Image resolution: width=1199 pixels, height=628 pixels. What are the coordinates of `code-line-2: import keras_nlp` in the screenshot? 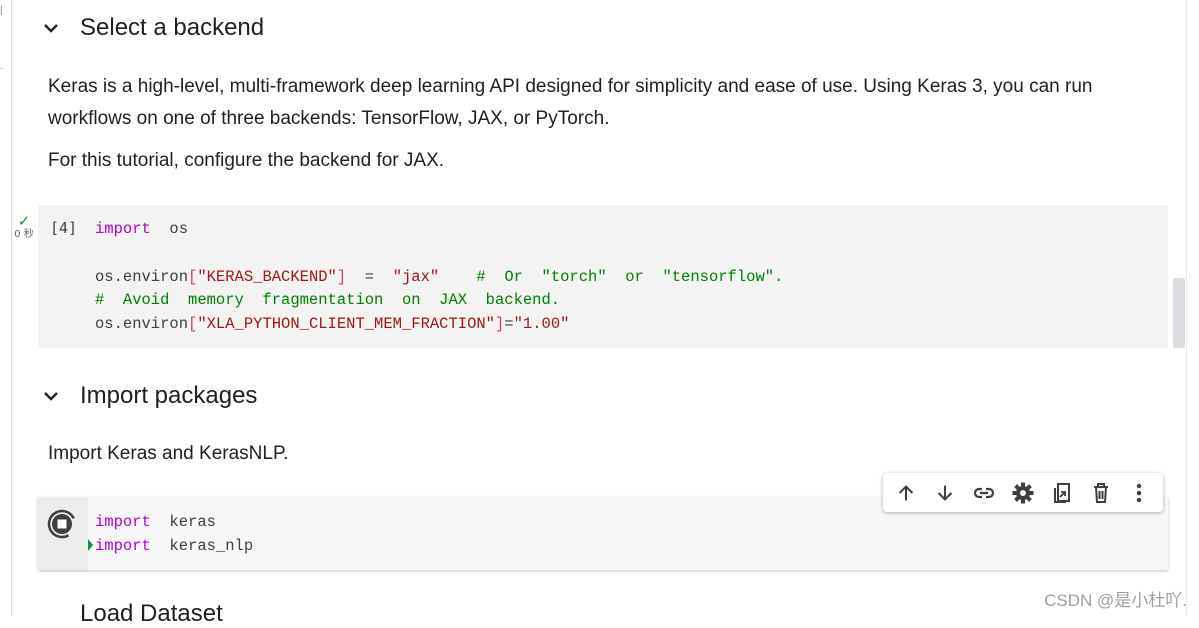 It's located at (174, 547).